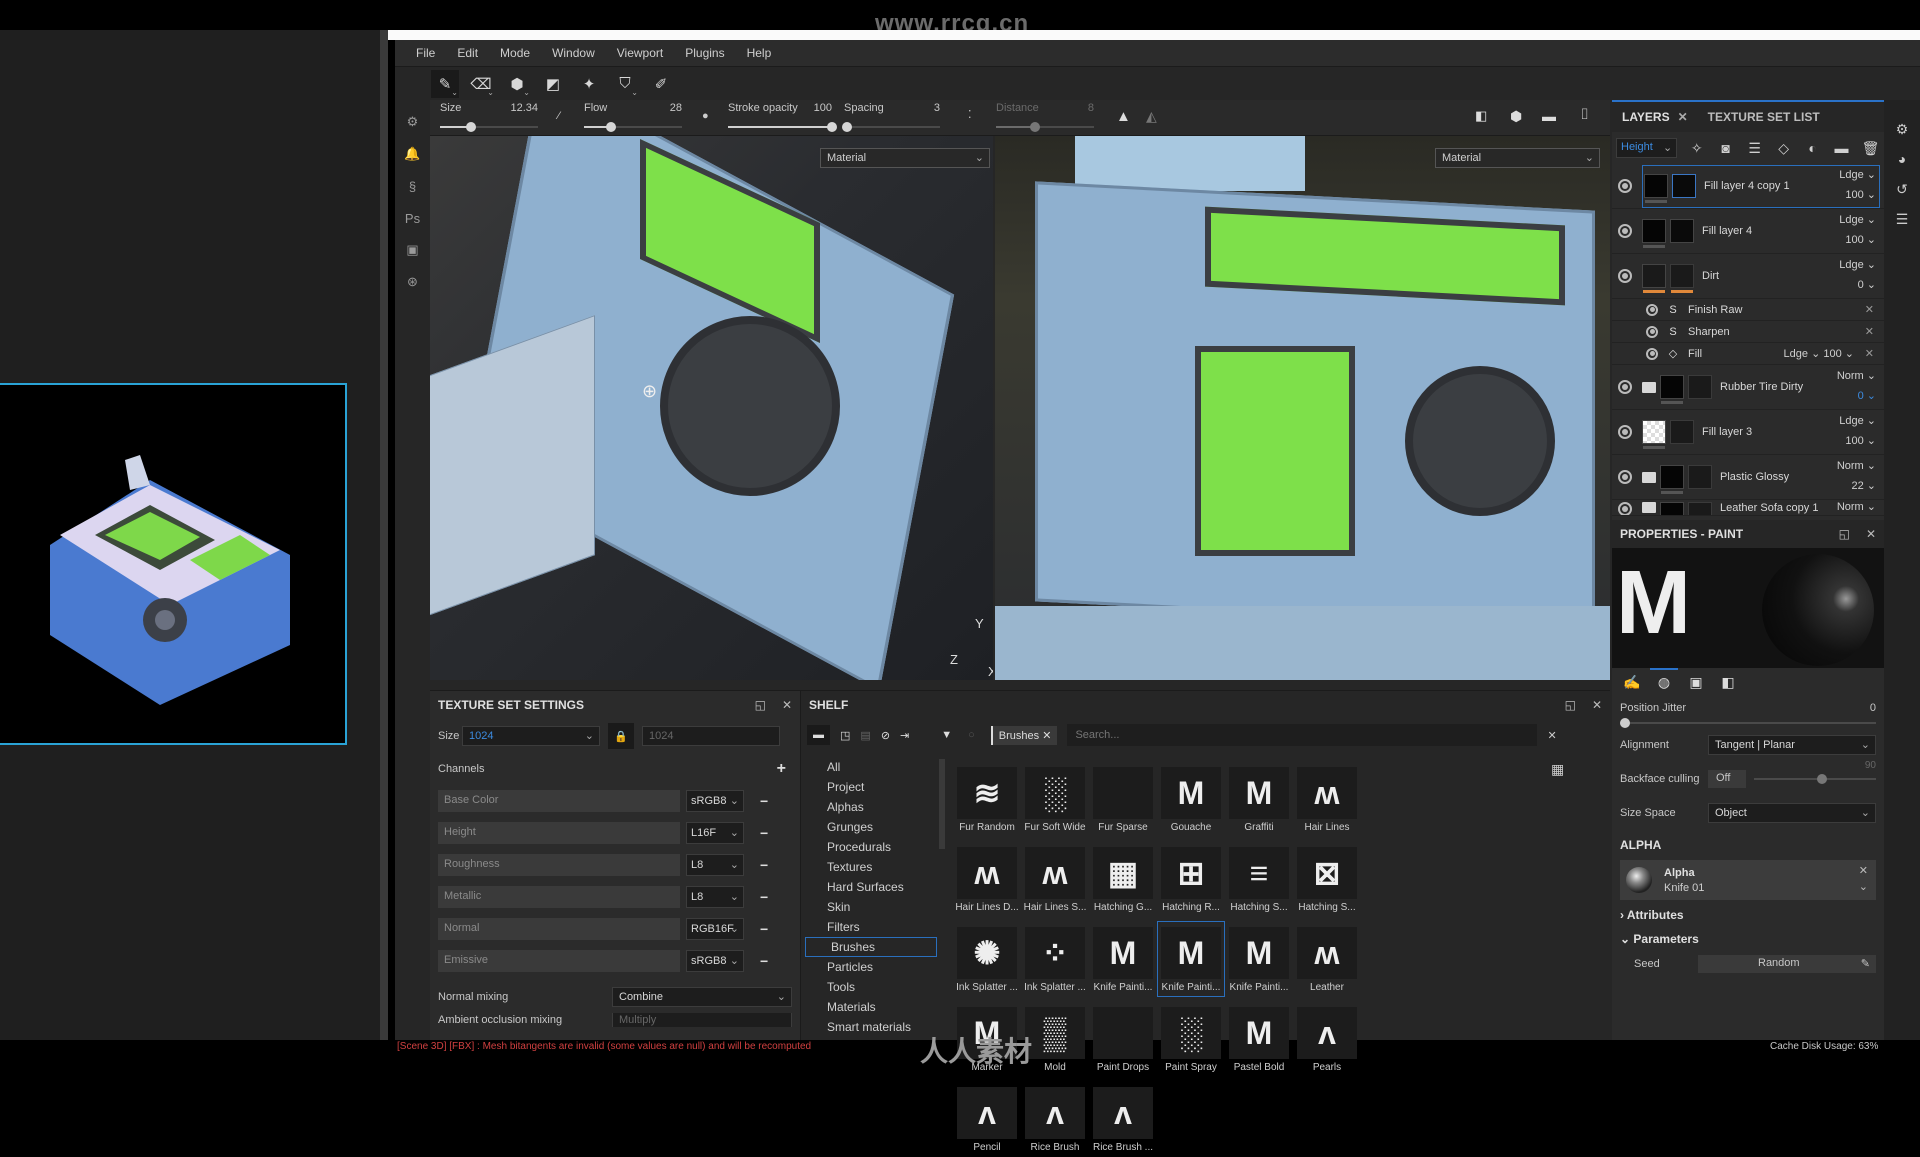  I want to click on add-effect-icon: ◐, so click(1812, 148).